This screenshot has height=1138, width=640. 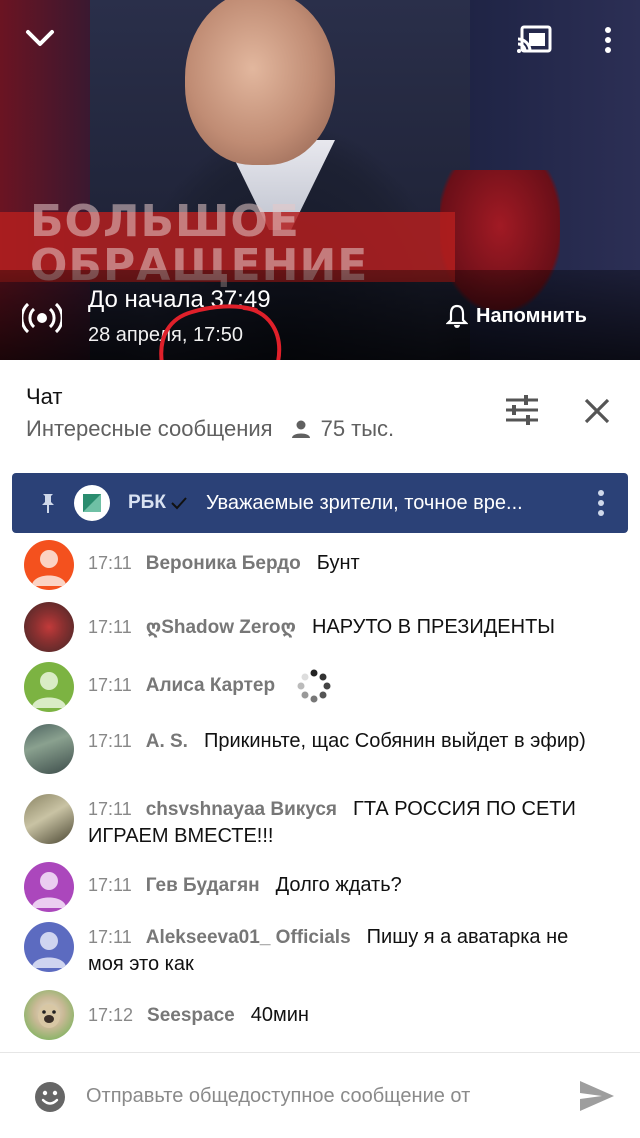 What do you see at coordinates (348, 685) in the screenshot?
I see `message-body: 17:11 Алиса Картер` at bounding box center [348, 685].